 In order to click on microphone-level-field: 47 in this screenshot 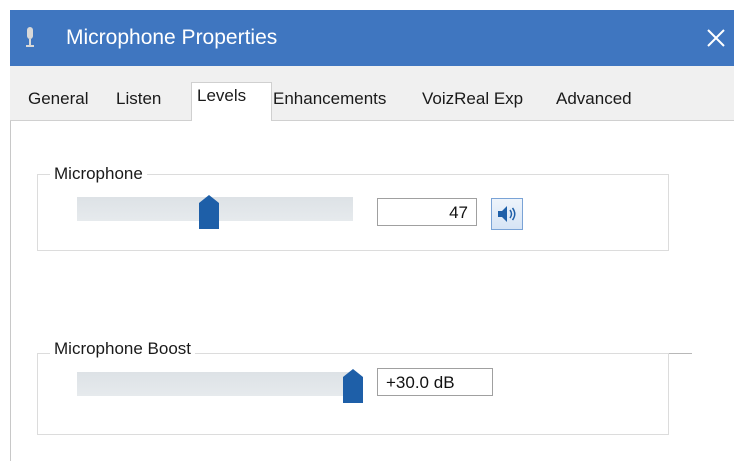, I will do `click(427, 212)`.